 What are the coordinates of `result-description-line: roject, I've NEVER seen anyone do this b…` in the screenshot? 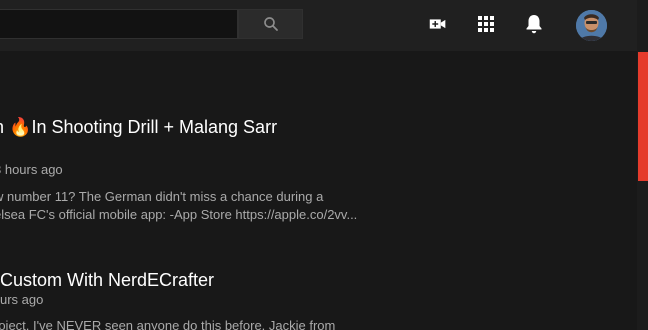 It's located at (168, 324).